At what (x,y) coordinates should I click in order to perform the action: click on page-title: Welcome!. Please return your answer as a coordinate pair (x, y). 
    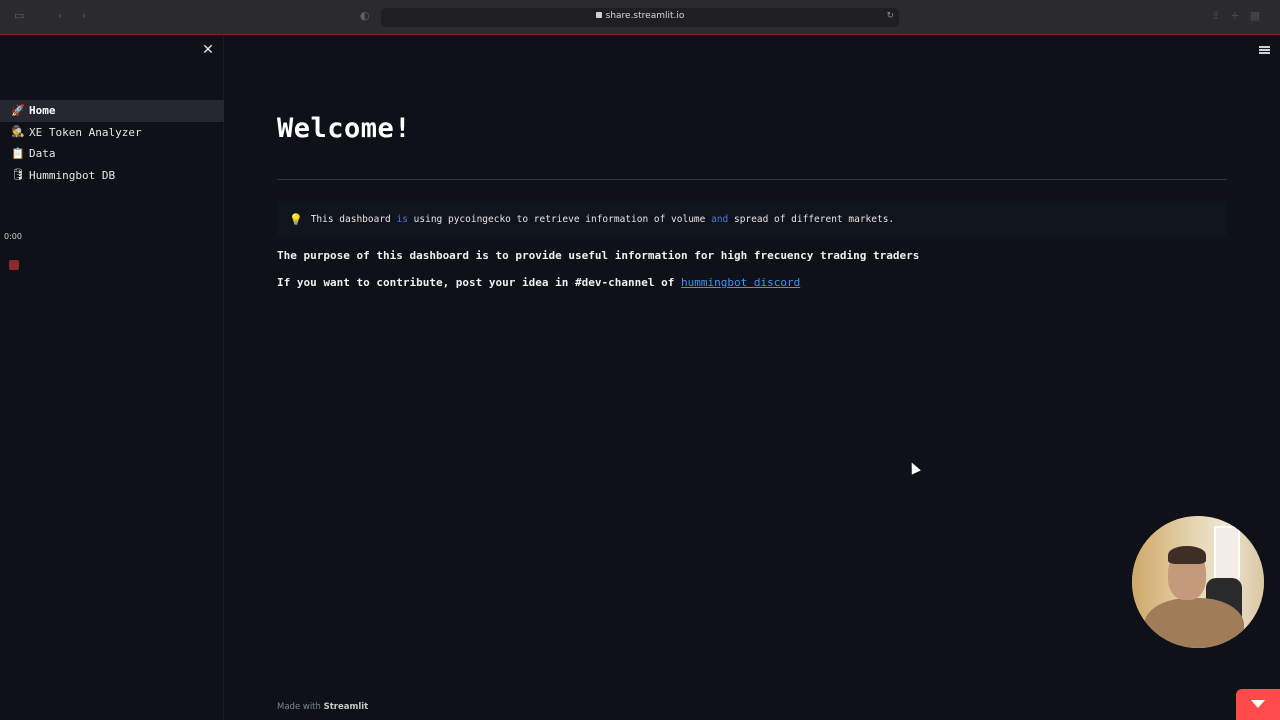
    Looking at the image, I should click on (344, 128).